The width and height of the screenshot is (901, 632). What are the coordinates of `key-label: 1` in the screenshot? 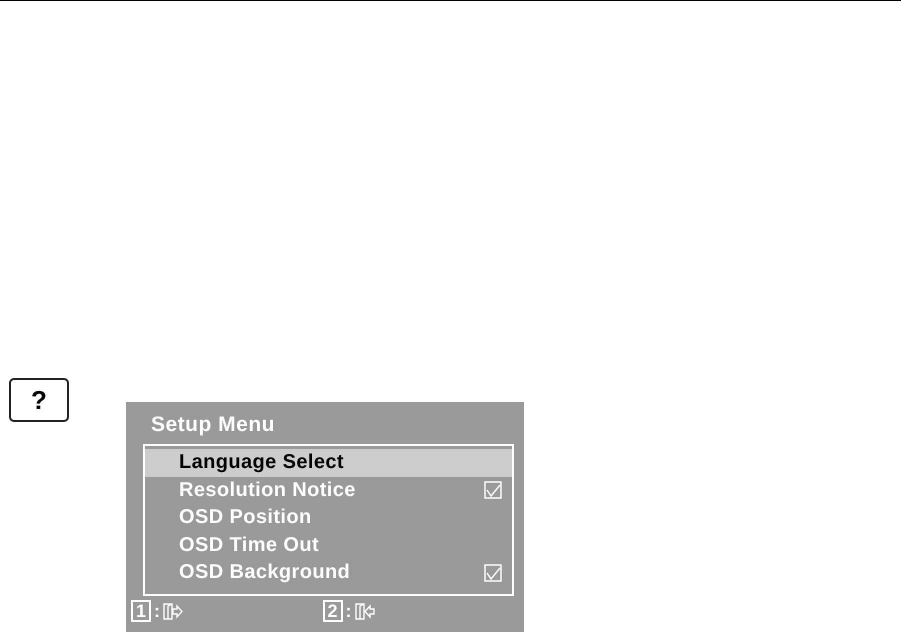 It's located at (141, 611).